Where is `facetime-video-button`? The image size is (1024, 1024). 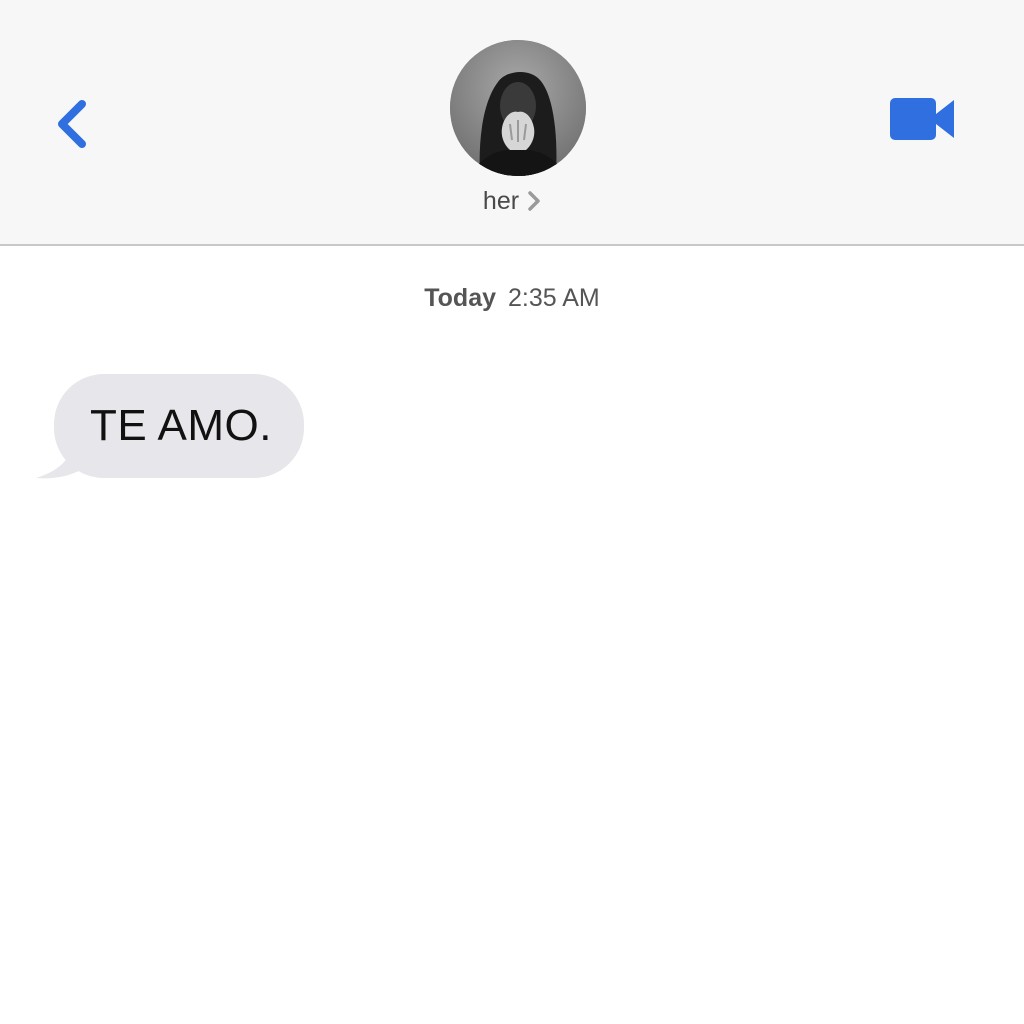
facetime-video-button is located at coordinates (923, 120).